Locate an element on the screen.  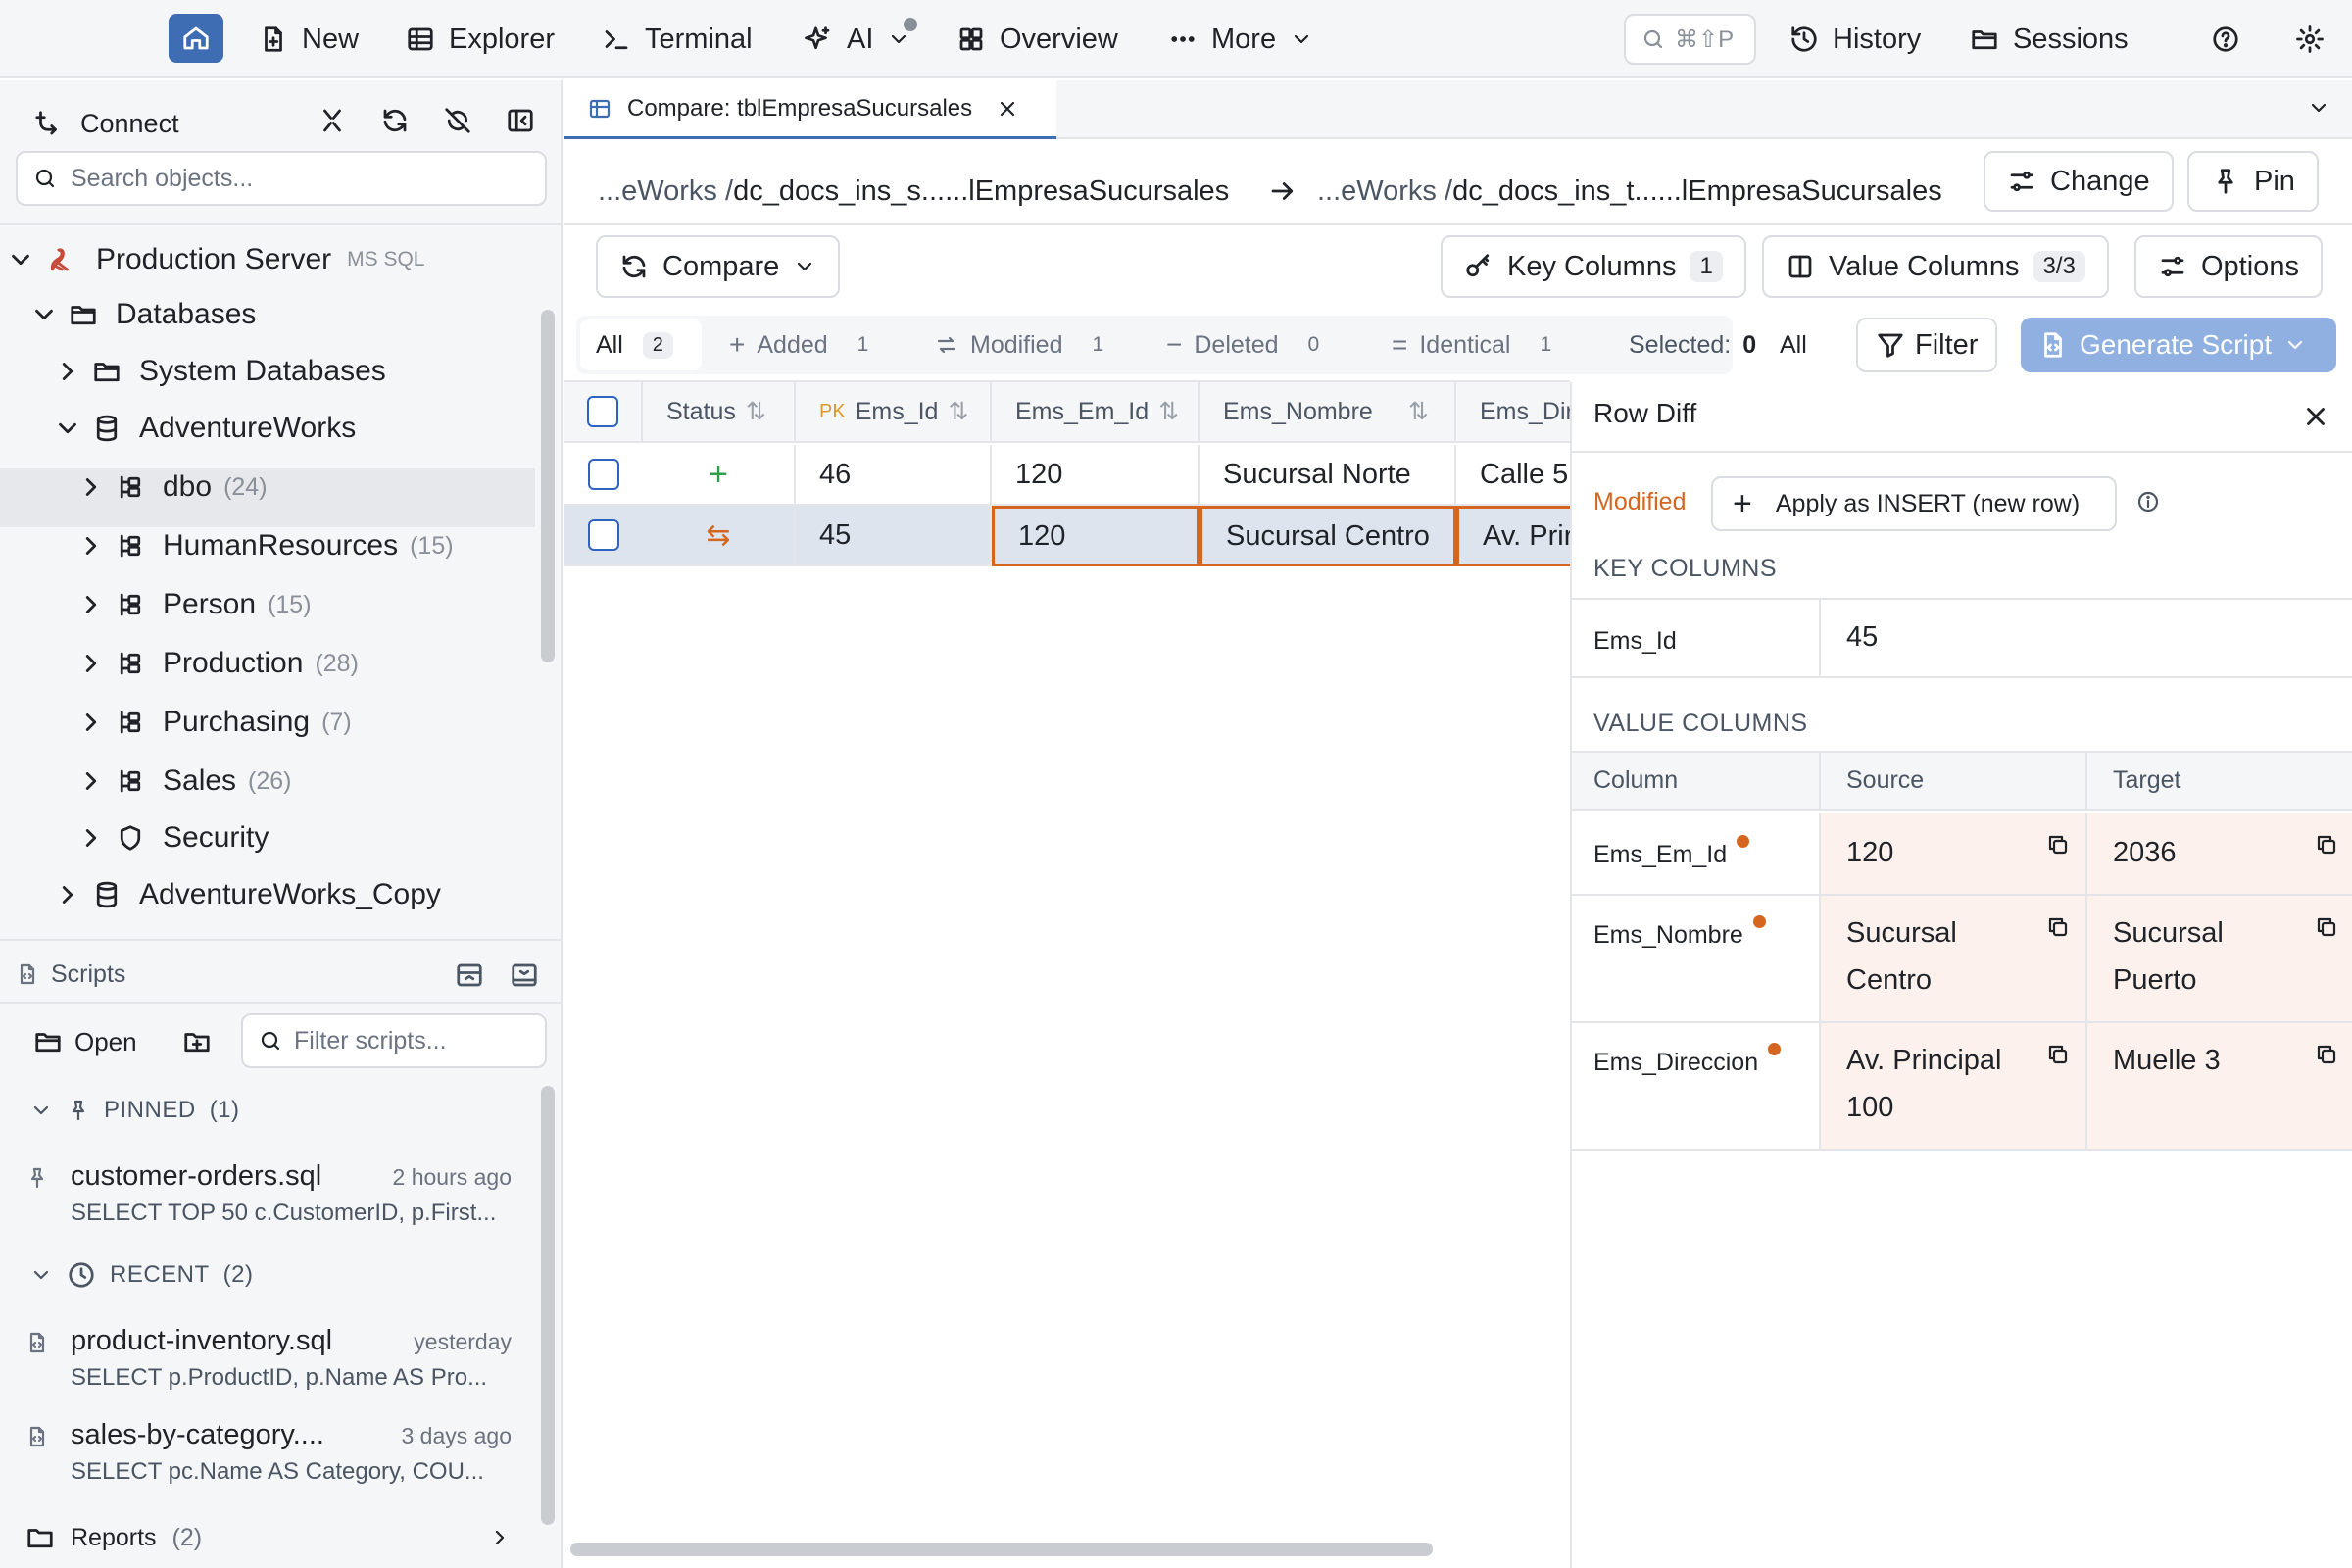
filter-deleted: − Deleted 0 is located at coordinates (1242, 344).